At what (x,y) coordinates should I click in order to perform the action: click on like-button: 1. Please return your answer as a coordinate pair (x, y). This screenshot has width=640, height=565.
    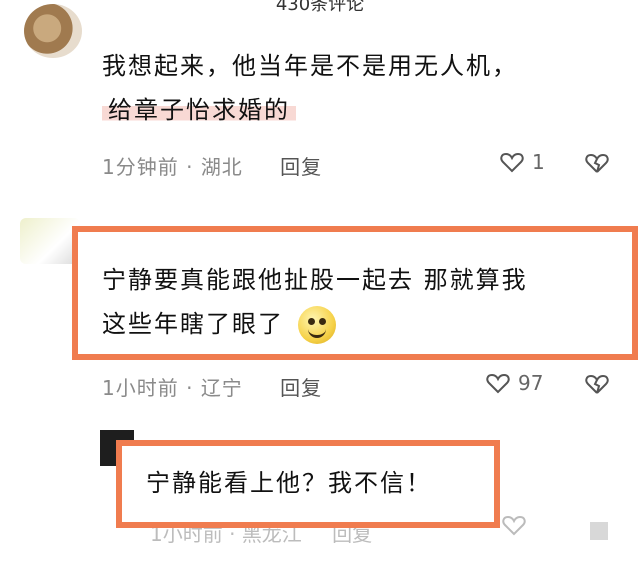
    Looking at the image, I should click on (522, 162).